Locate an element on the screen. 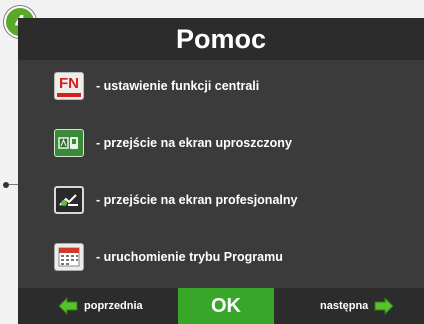 The width and height of the screenshot is (424, 324). help-item-professional-screen: - przejście na ekran profesjonalny is located at coordinates (175, 200).